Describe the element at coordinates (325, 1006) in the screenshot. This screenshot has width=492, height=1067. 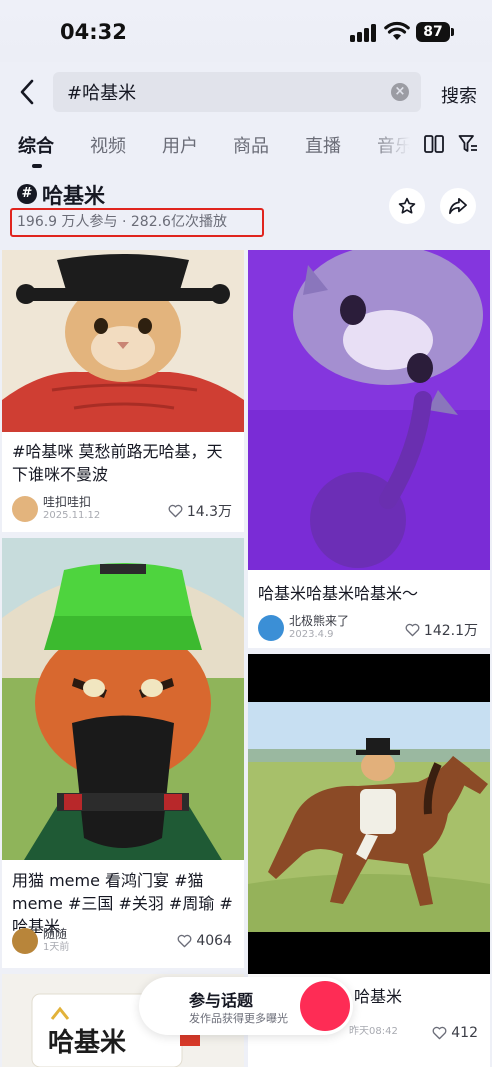
I see `record-button-icon` at that location.